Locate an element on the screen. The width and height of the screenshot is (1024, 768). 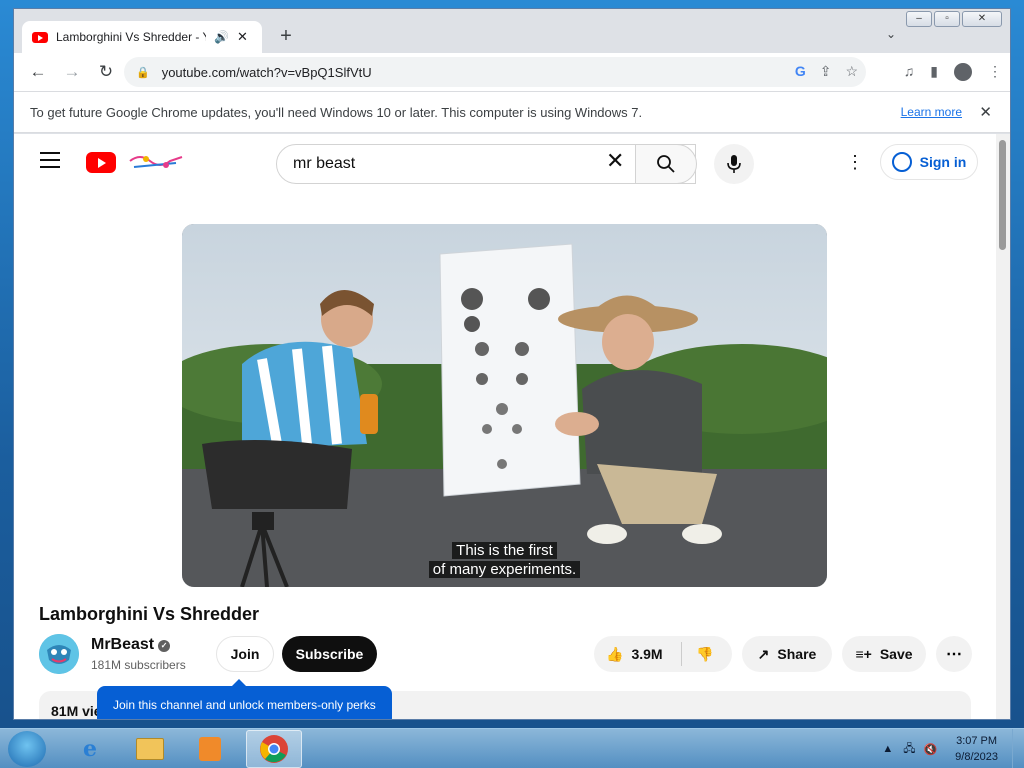
network-icon: 🖧 is located at coordinates (909, 749).